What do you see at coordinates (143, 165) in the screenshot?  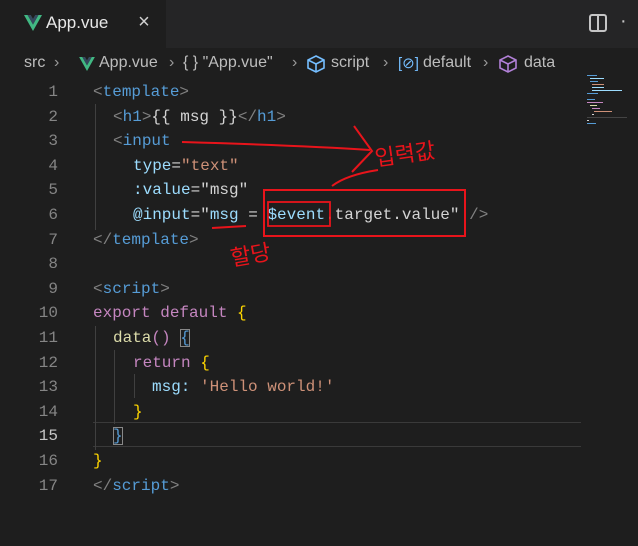 I see `code-line: 4 type="text"` at bounding box center [143, 165].